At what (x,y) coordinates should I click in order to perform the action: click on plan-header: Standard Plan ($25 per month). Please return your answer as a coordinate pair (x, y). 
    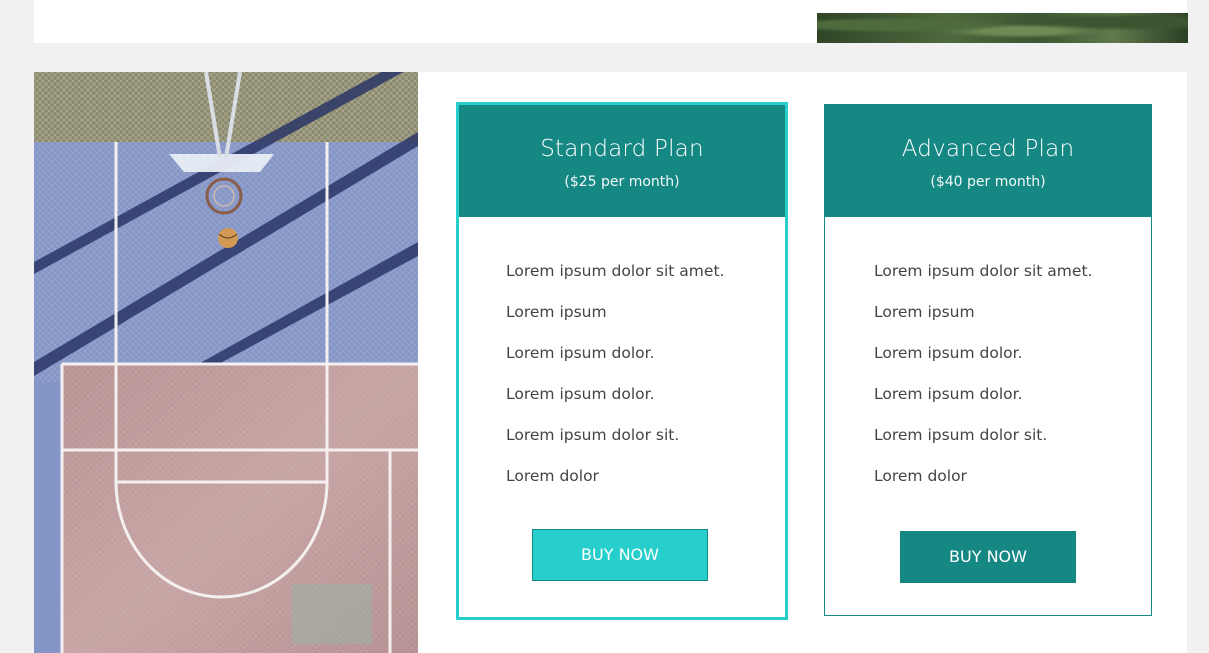
    Looking at the image, I should click on (622, 161).